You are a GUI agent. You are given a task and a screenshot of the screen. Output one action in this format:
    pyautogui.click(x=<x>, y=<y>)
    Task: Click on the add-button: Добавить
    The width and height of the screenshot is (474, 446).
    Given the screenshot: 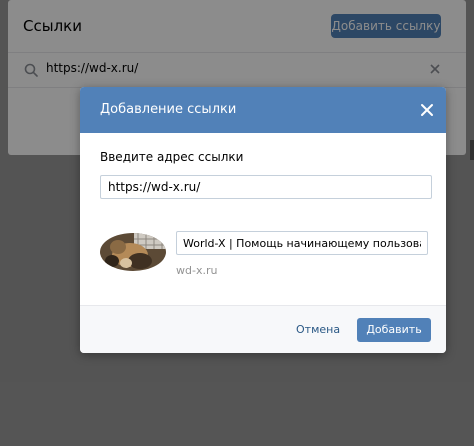 What is the action you would take?
    pyautogui.click(x=394, y=330)
    